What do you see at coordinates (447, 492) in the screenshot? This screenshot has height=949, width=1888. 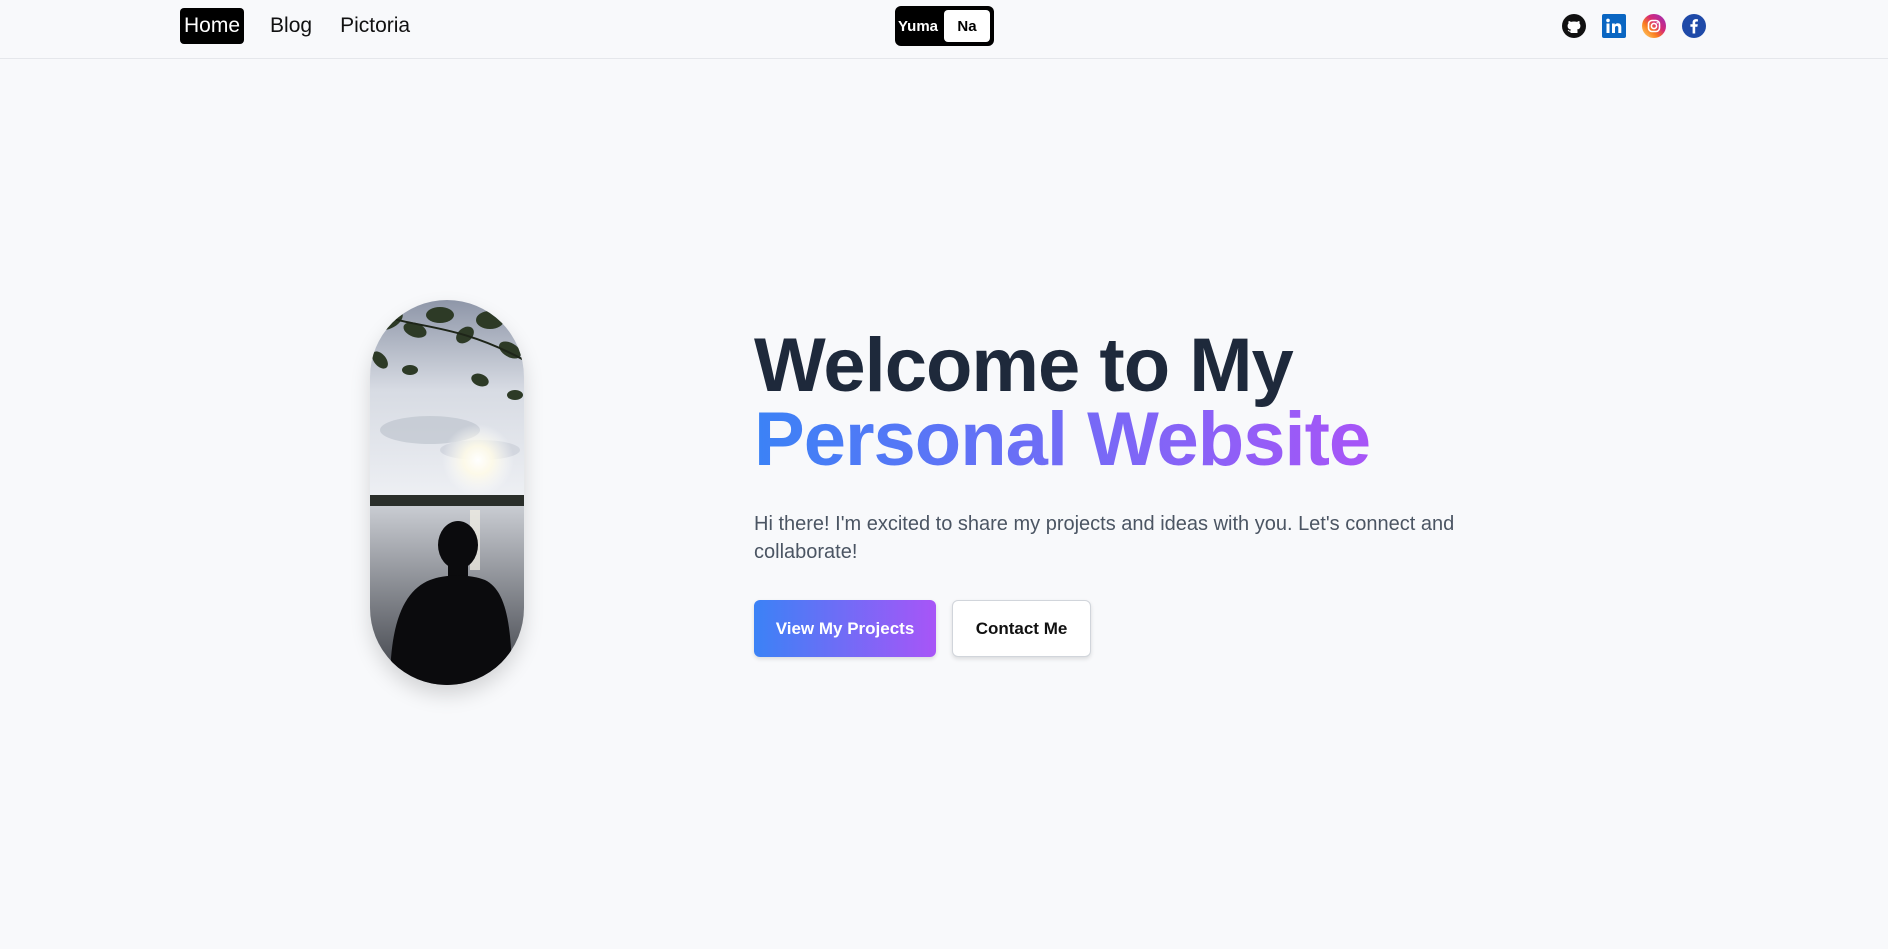 I see `profile-photo` at bounding box center [447, 492].